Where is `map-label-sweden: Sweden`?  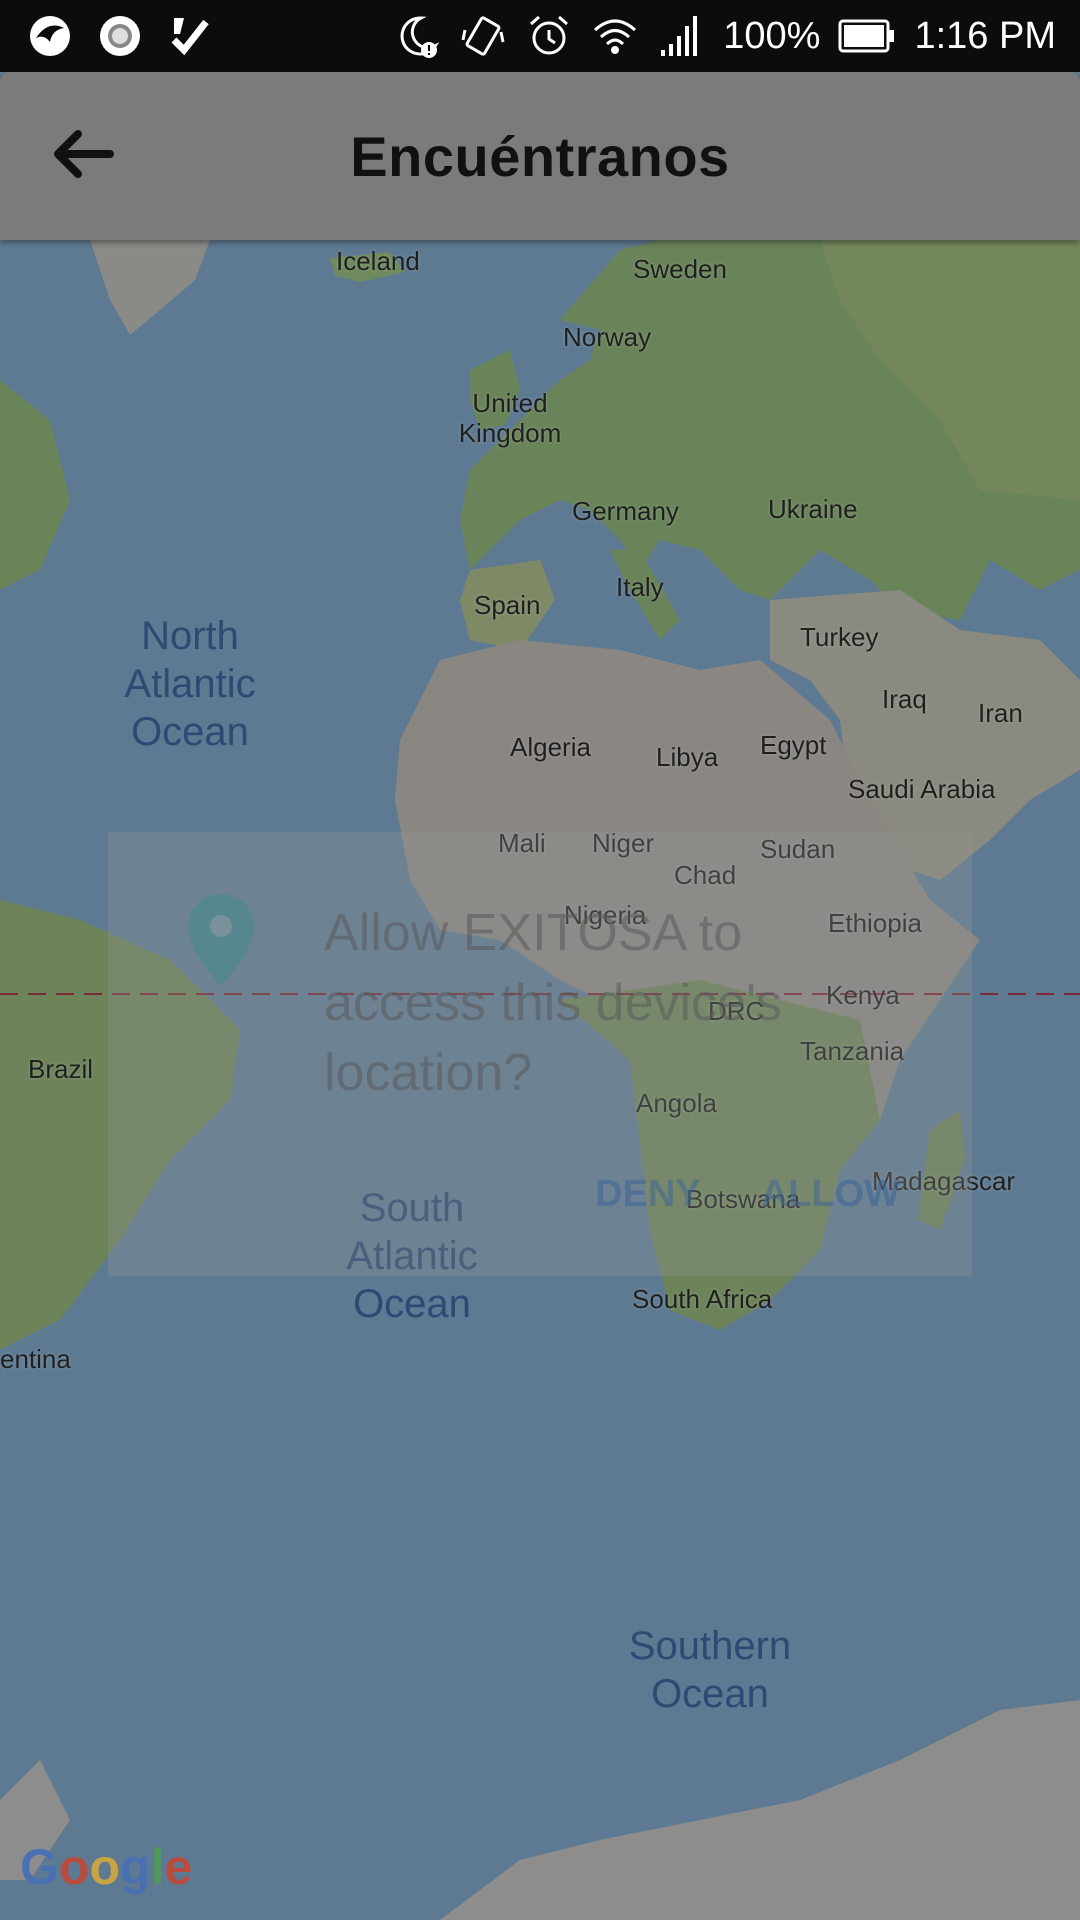
map-label-sweden: Sweden is located at coordinates (680, 269).